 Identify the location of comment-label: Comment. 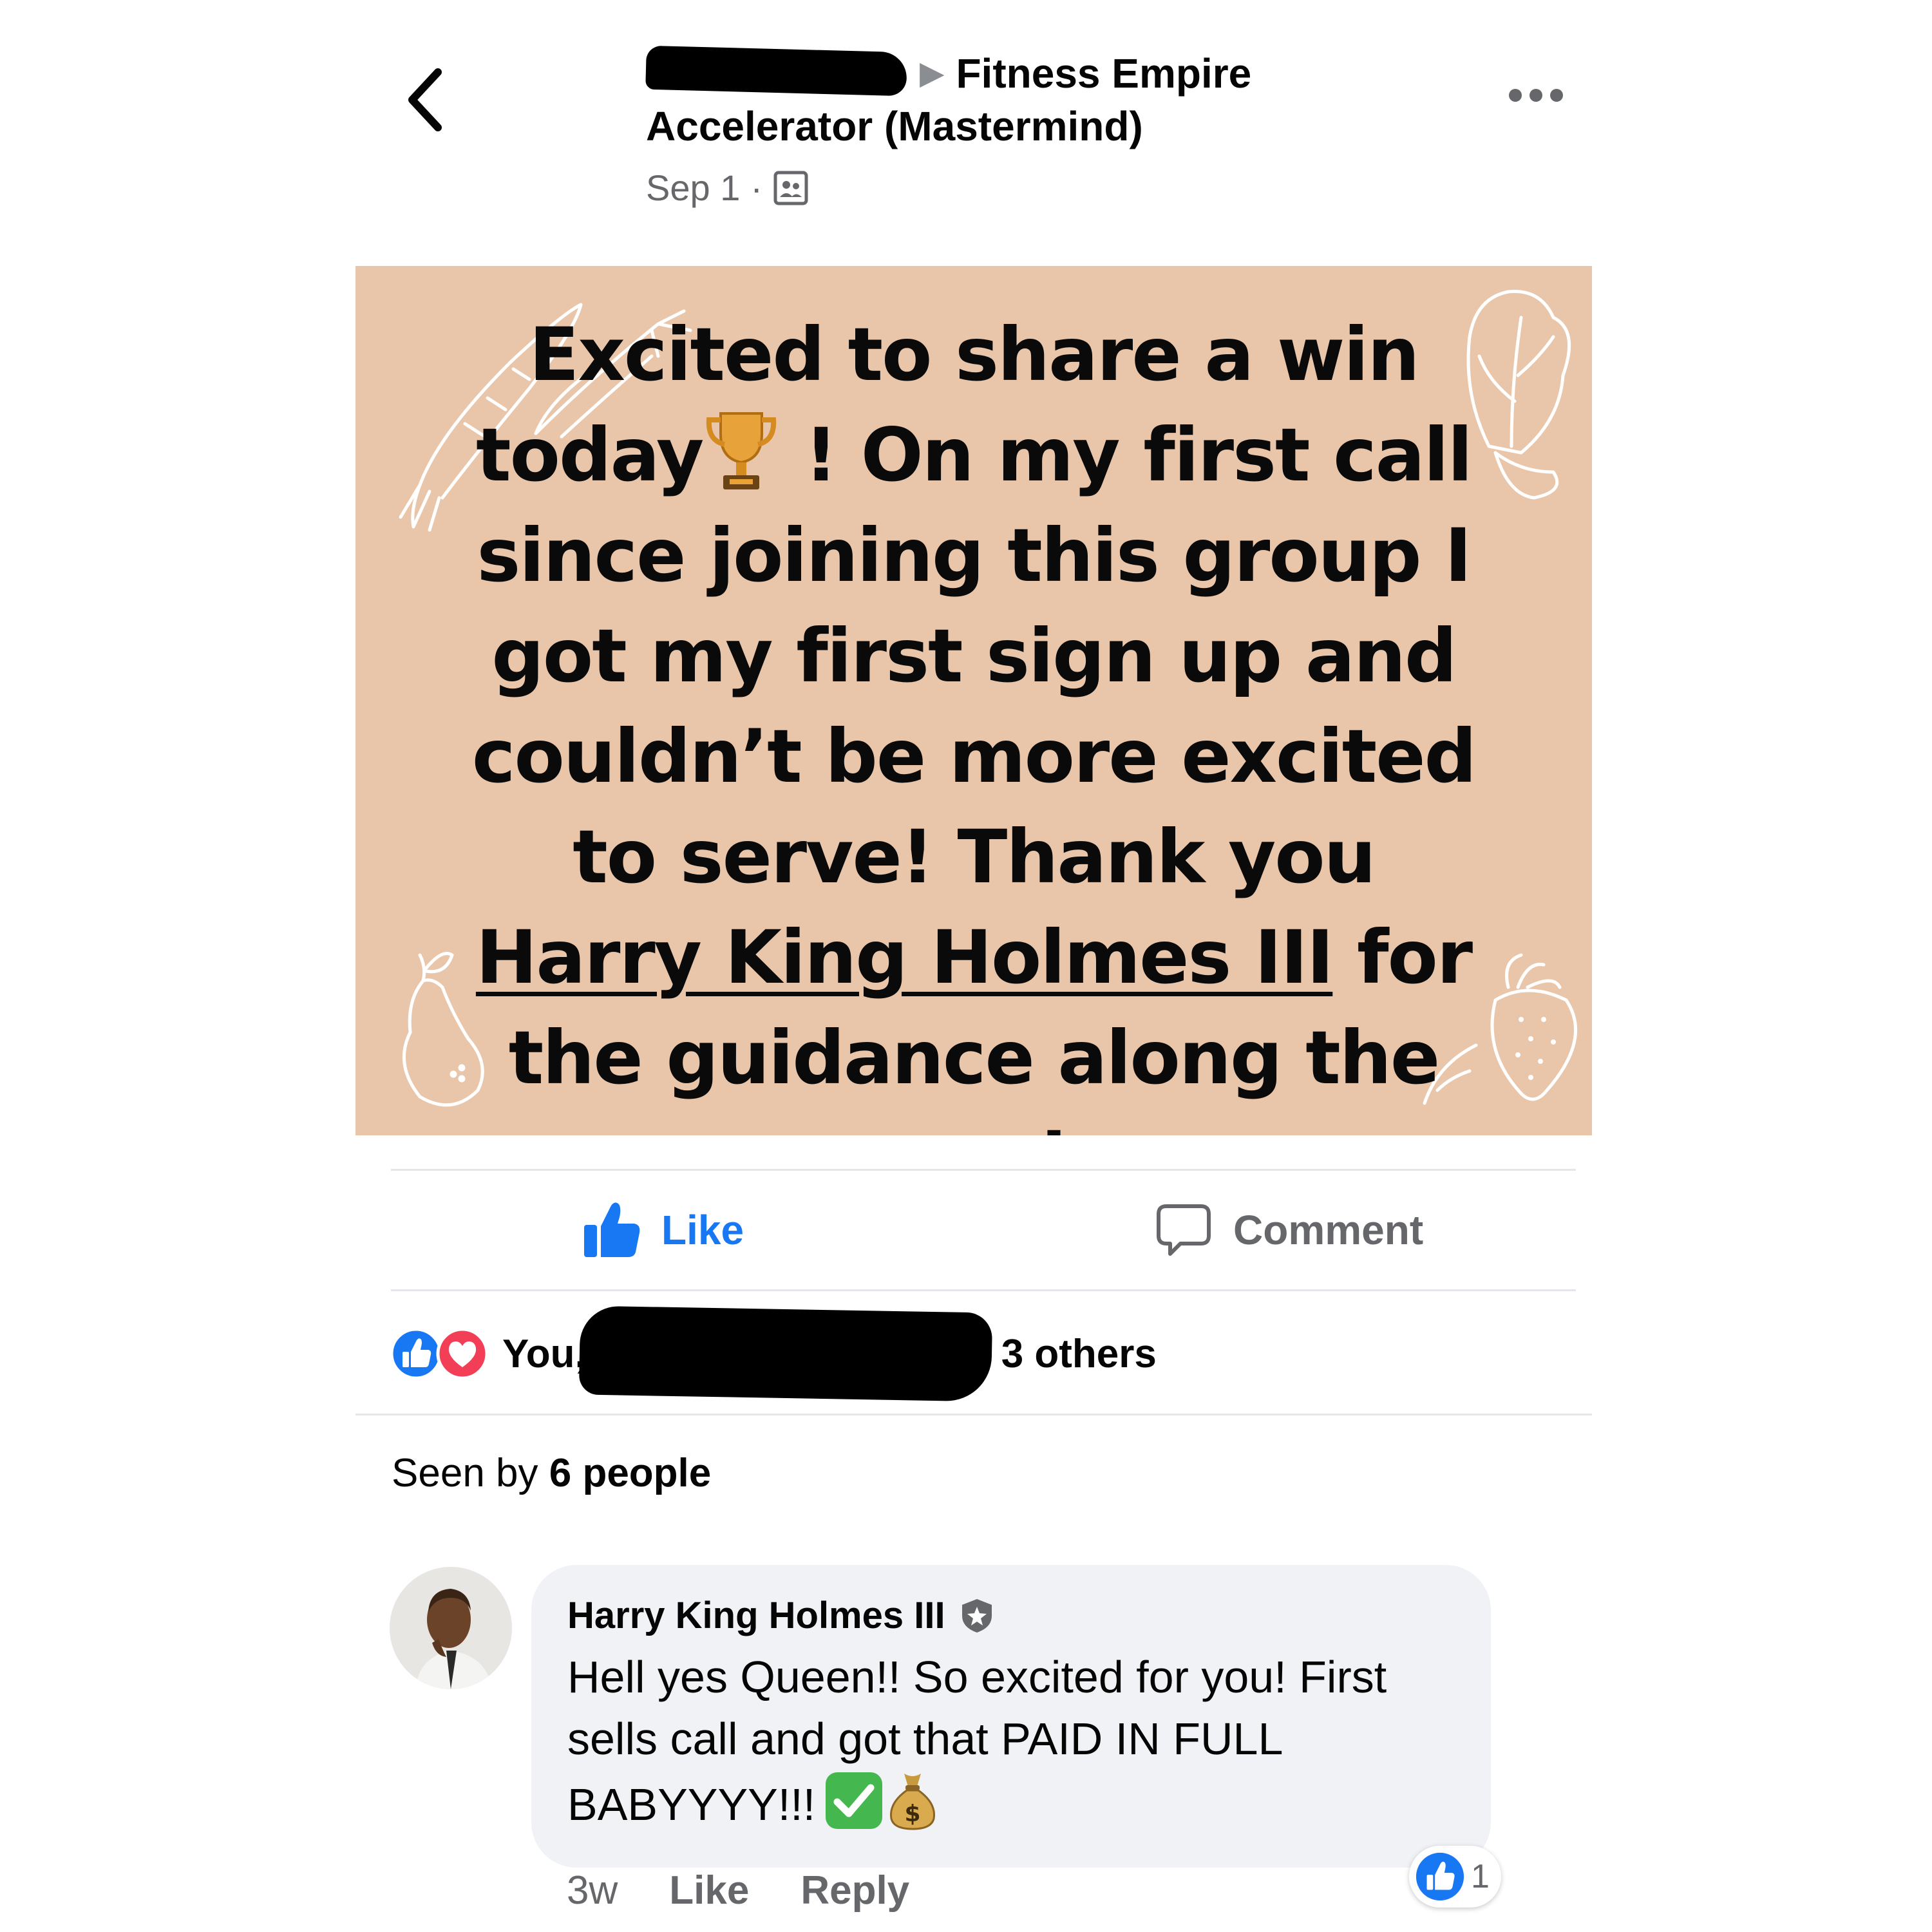
(1329, 1230).